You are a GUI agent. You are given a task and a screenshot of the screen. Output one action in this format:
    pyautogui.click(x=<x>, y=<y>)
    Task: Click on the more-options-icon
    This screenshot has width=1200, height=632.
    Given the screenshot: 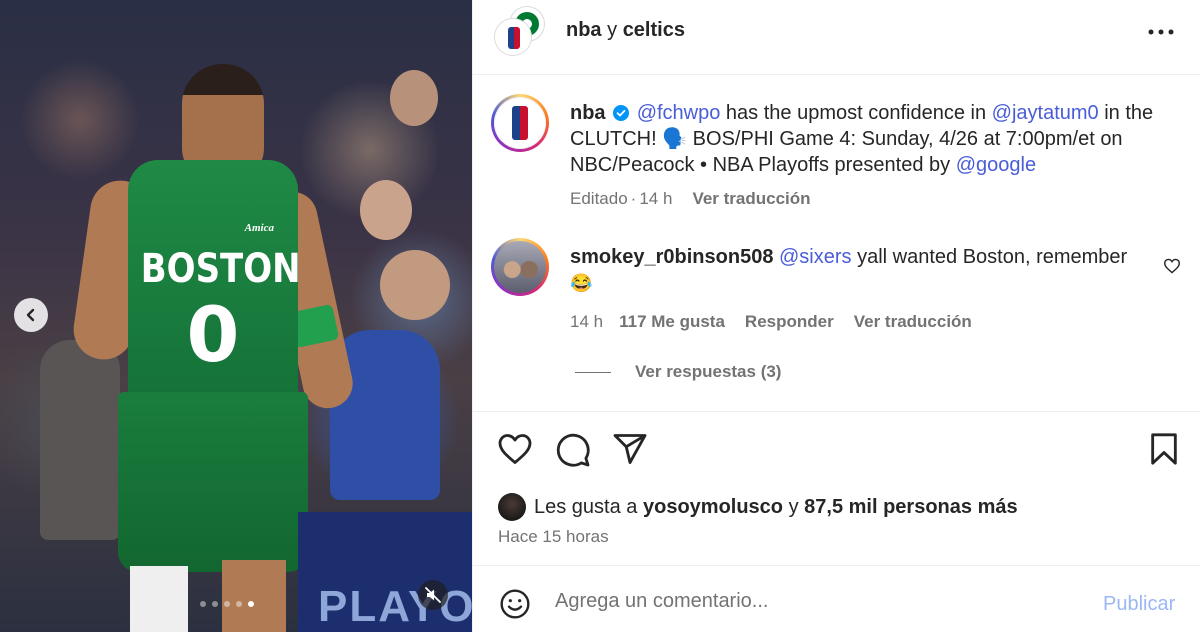 What is the action you would take?
    pyautogui.click(x=1161, y=32)
    